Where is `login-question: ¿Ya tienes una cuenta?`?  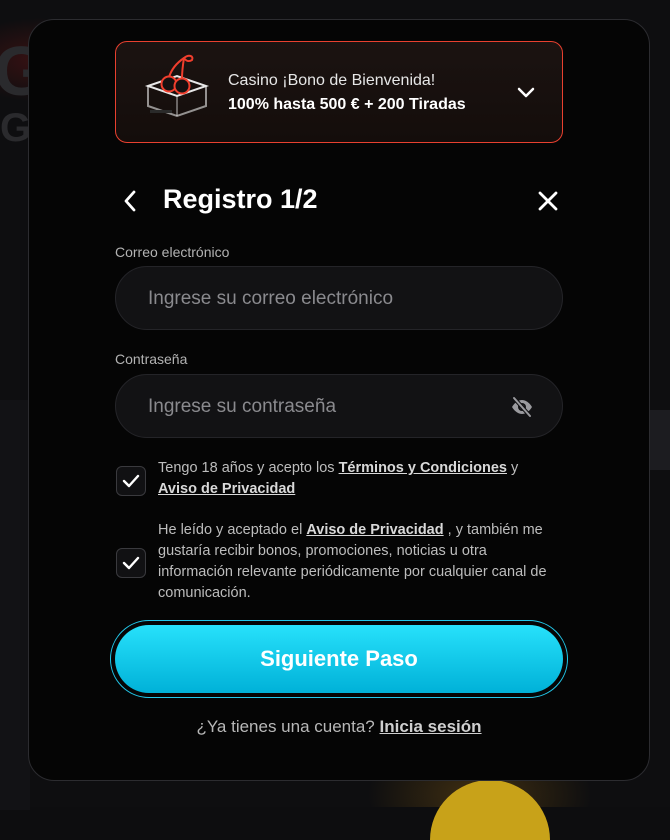 login-question: ¿Ya tienes una cuenta? is located at coordinates (285, 726).